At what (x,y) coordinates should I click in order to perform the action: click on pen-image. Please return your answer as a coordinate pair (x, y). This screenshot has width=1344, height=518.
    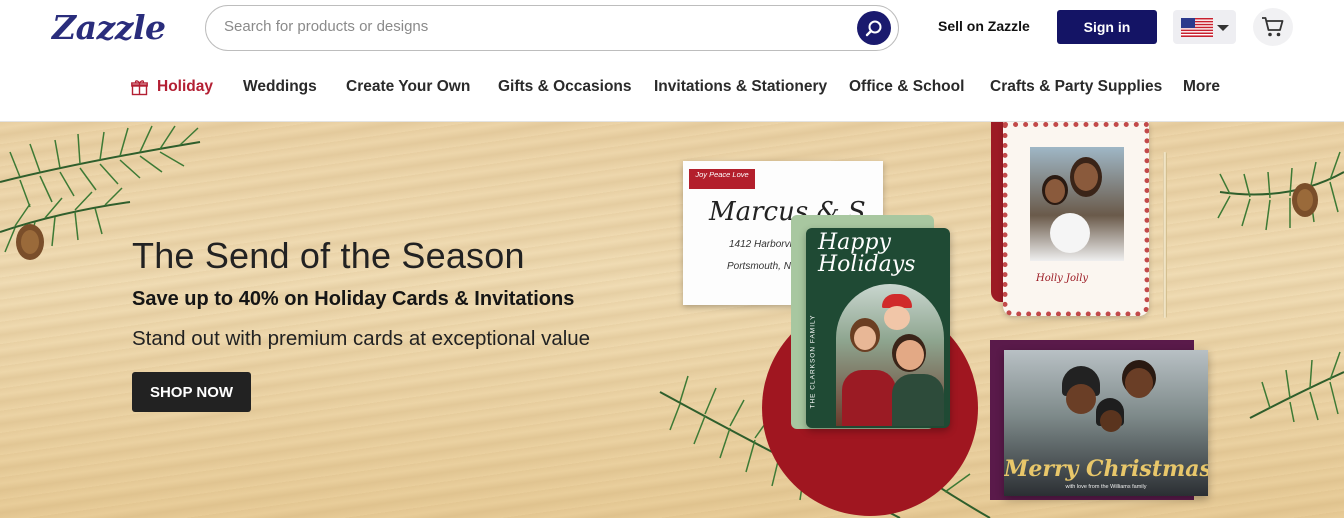
    Looking at the image, I should click on (1165, 235).